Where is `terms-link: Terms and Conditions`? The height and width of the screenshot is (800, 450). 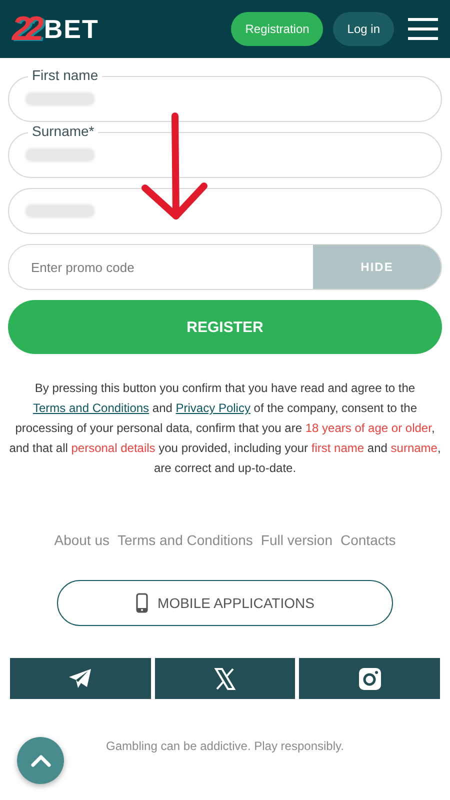
terms-link: Terms and Conditions is located at coordinates (91, 408).